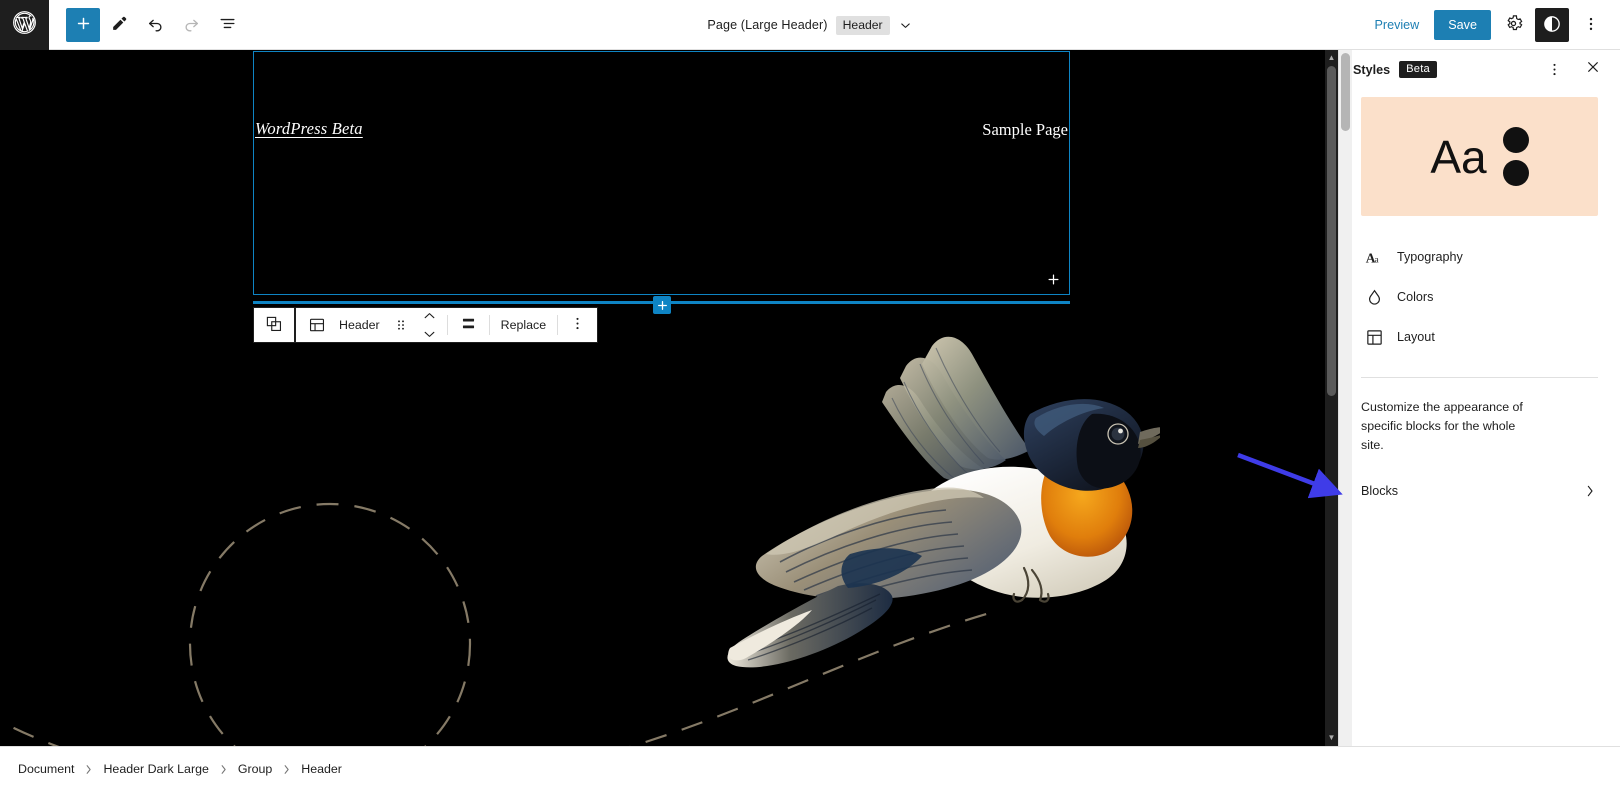 This screenshot has width=1620, height=791. Describe the element at coordinates (1372, 69) in the screenshot. I see `styles-panel-title: Styles` at that location.